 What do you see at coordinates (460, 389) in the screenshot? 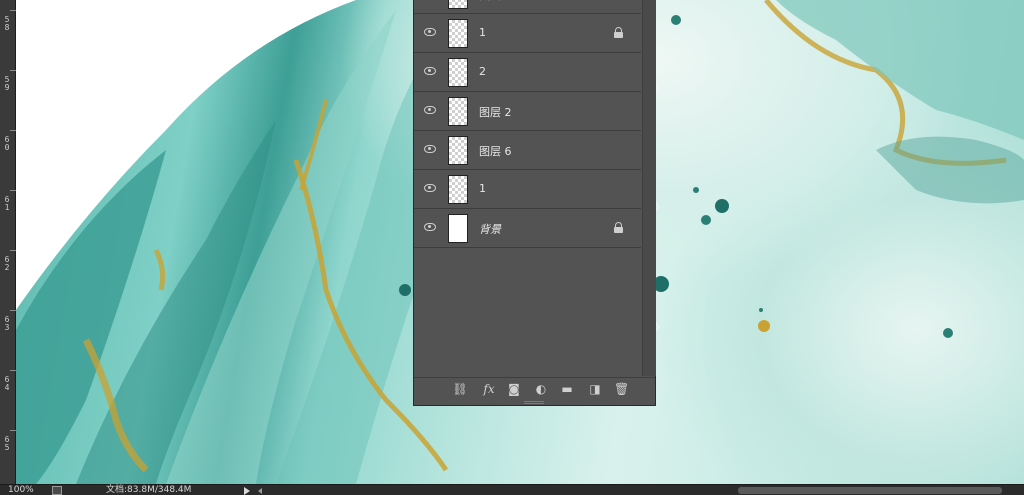
I see `link-layers-icon: ⛓` at bounding box center [460, 389].